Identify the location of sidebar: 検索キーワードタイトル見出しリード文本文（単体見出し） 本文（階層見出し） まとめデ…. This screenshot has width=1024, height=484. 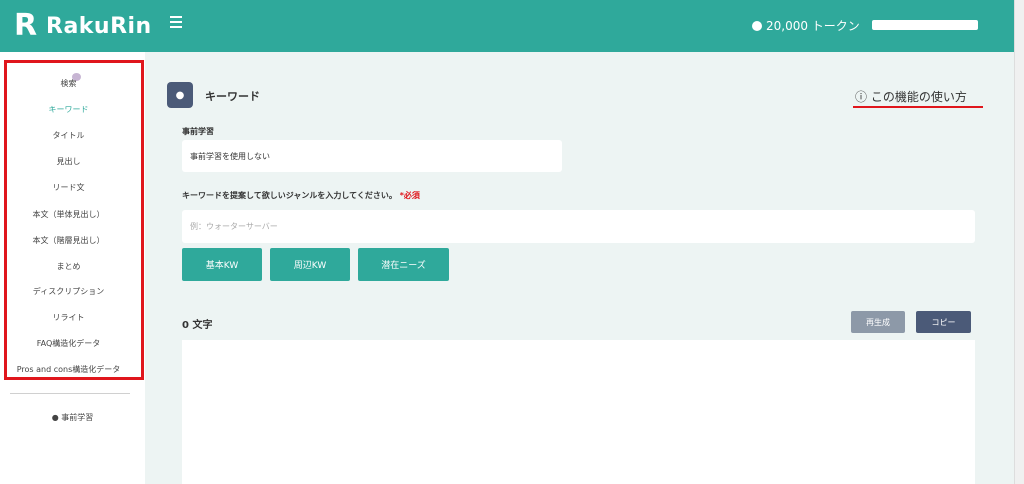
(72, 268).